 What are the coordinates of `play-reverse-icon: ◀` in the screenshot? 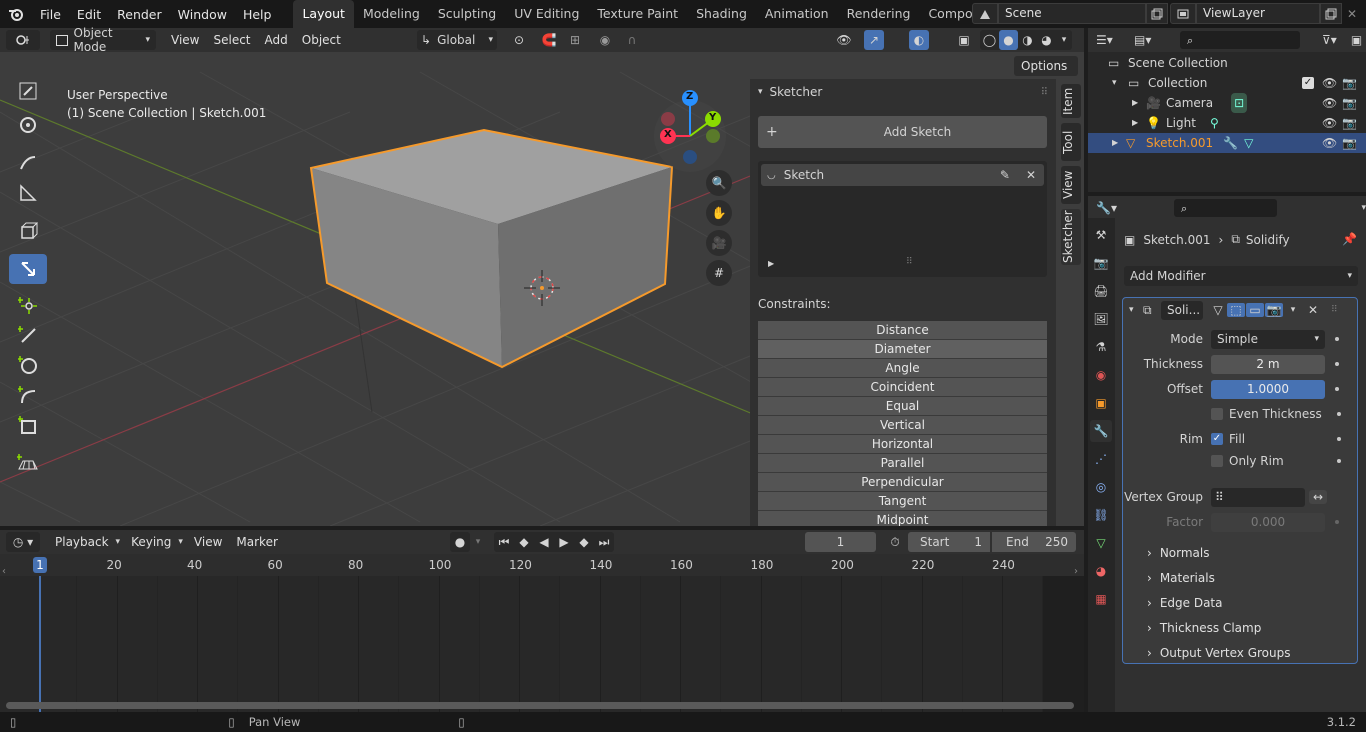 It's located at (544, 542).